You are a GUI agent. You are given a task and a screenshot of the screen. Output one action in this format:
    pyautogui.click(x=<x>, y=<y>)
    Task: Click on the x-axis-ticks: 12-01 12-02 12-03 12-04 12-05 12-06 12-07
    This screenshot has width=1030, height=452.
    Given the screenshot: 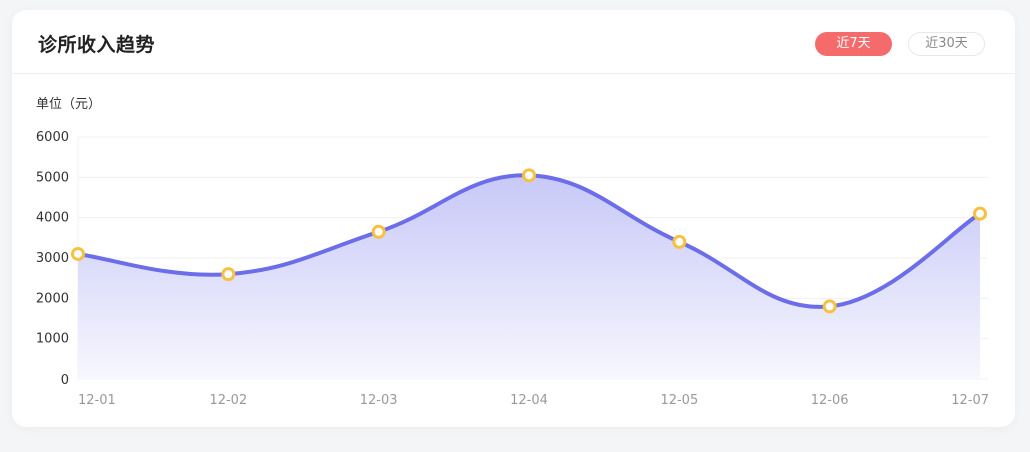 What is the action you would take?
    pyautogui.click(x=533, y=400)
    